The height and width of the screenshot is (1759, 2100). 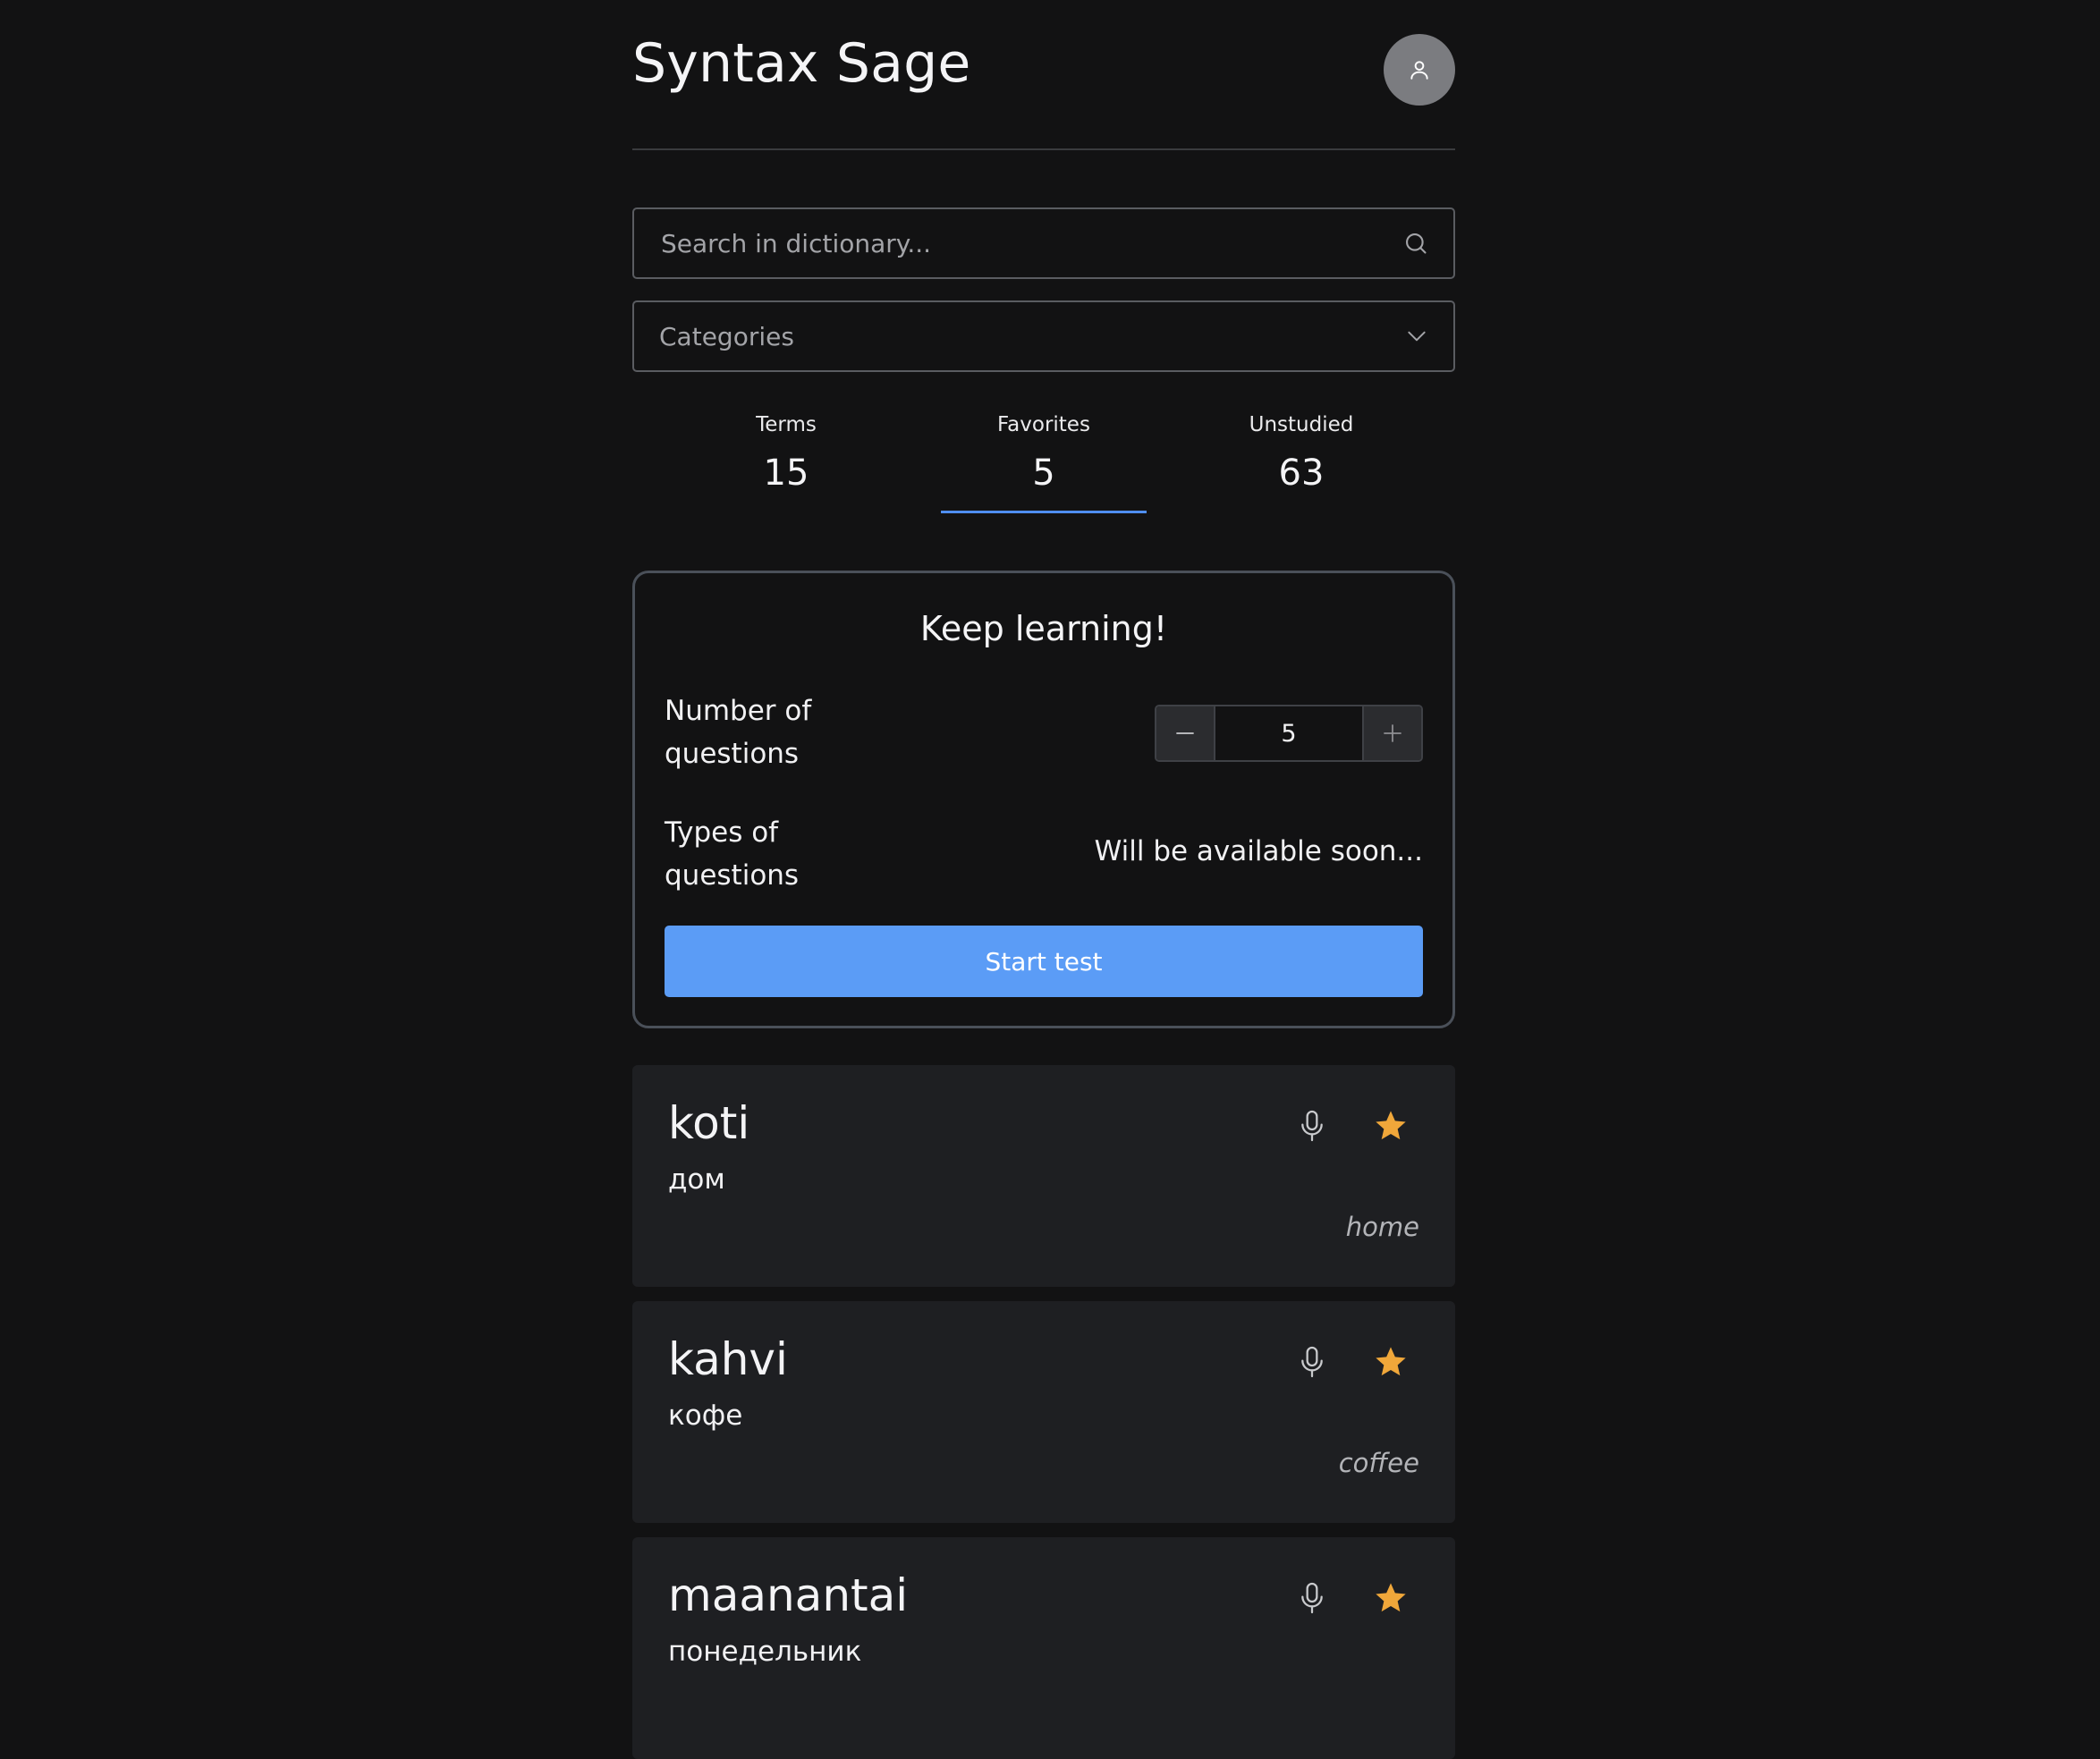 I want to click on word-term: koti, so click(x=709, y=1123).